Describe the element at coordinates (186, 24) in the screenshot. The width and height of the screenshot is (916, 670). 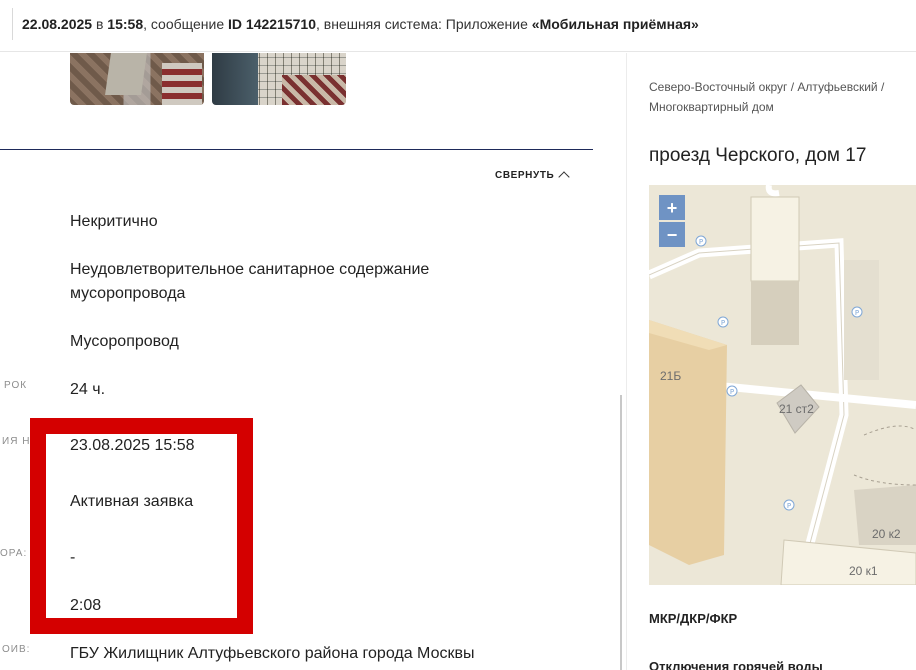
I see `message-prefix: , сообщение` at that location.